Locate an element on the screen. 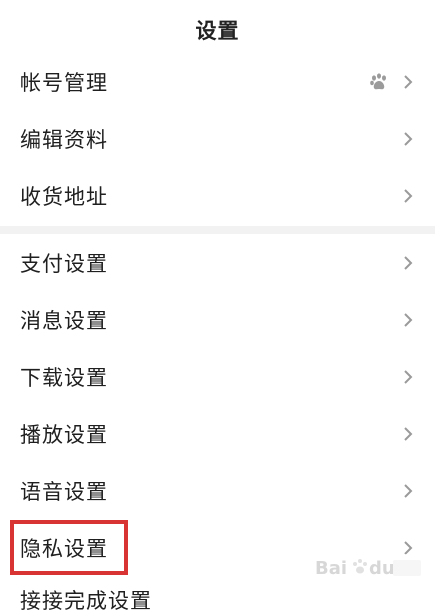 The width and height of the screenshot is (435, 615). settings-row-label: 播放设置 is located at coordinates (64, 434).